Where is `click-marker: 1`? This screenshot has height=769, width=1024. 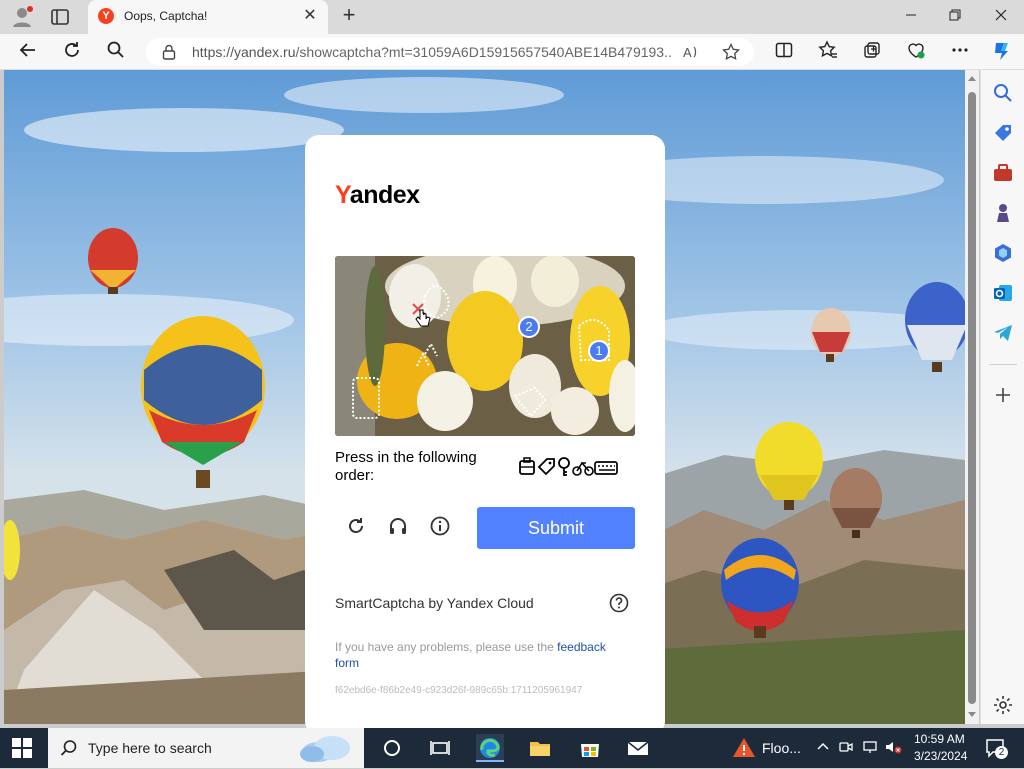 click-marker: 1 is located at coordinates (599, 351).